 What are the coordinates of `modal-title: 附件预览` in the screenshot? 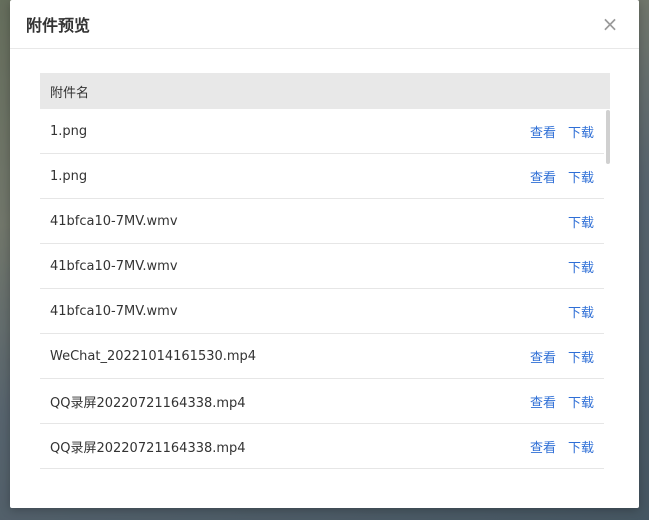 It's located at (58, 25).